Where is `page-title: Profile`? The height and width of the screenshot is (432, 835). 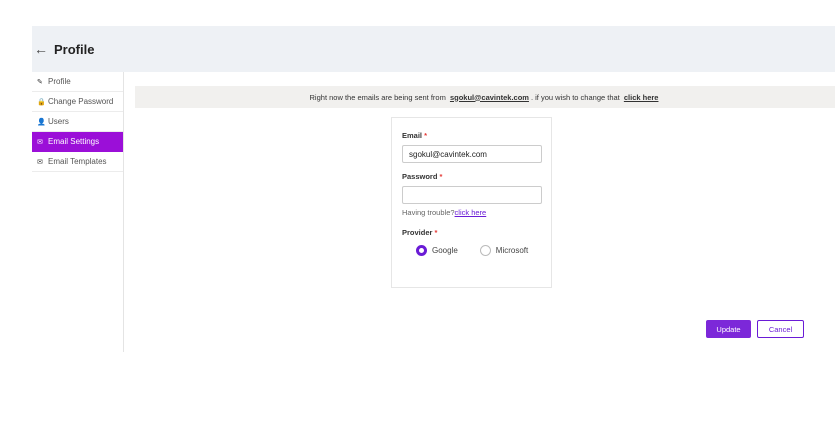 page-title: Profile is located at coordinates (74, 49).